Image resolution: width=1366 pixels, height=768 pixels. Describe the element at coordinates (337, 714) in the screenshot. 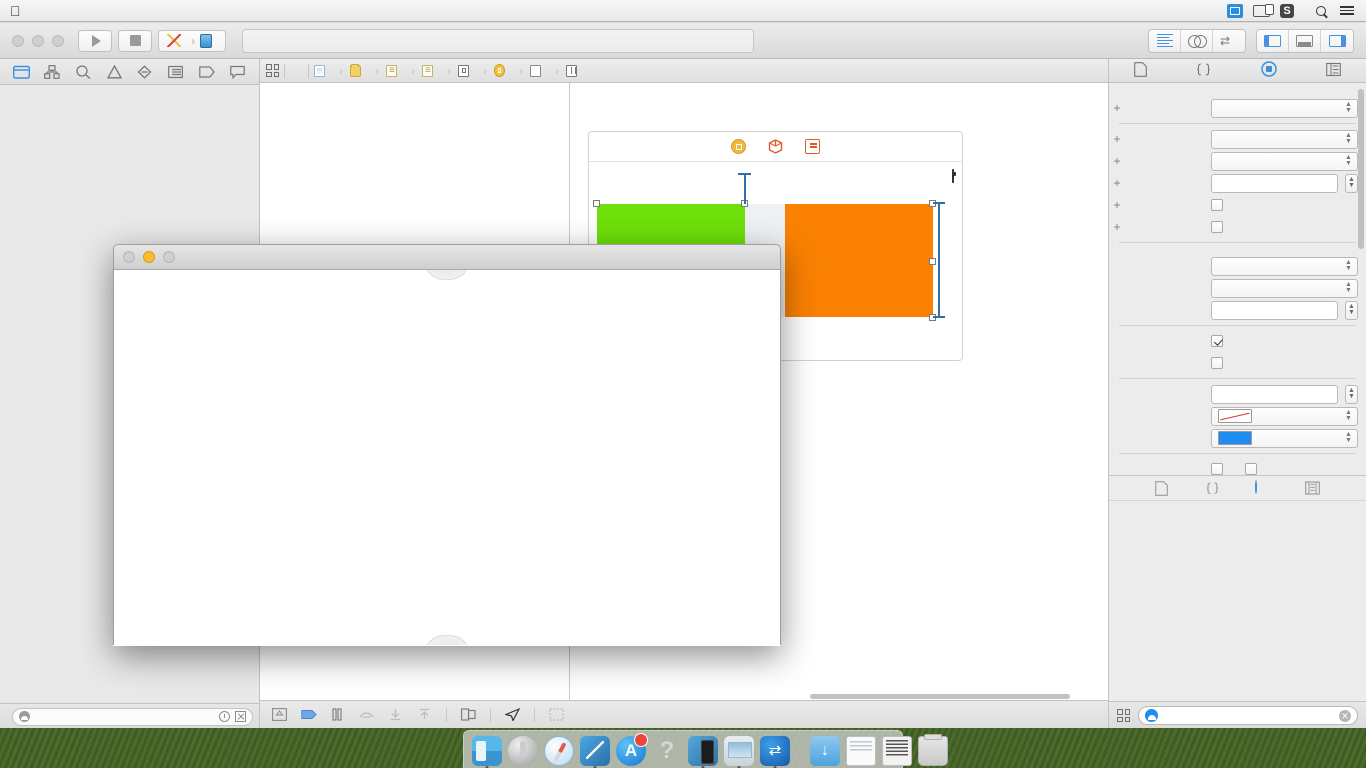

I see `pause-icon` at that location.